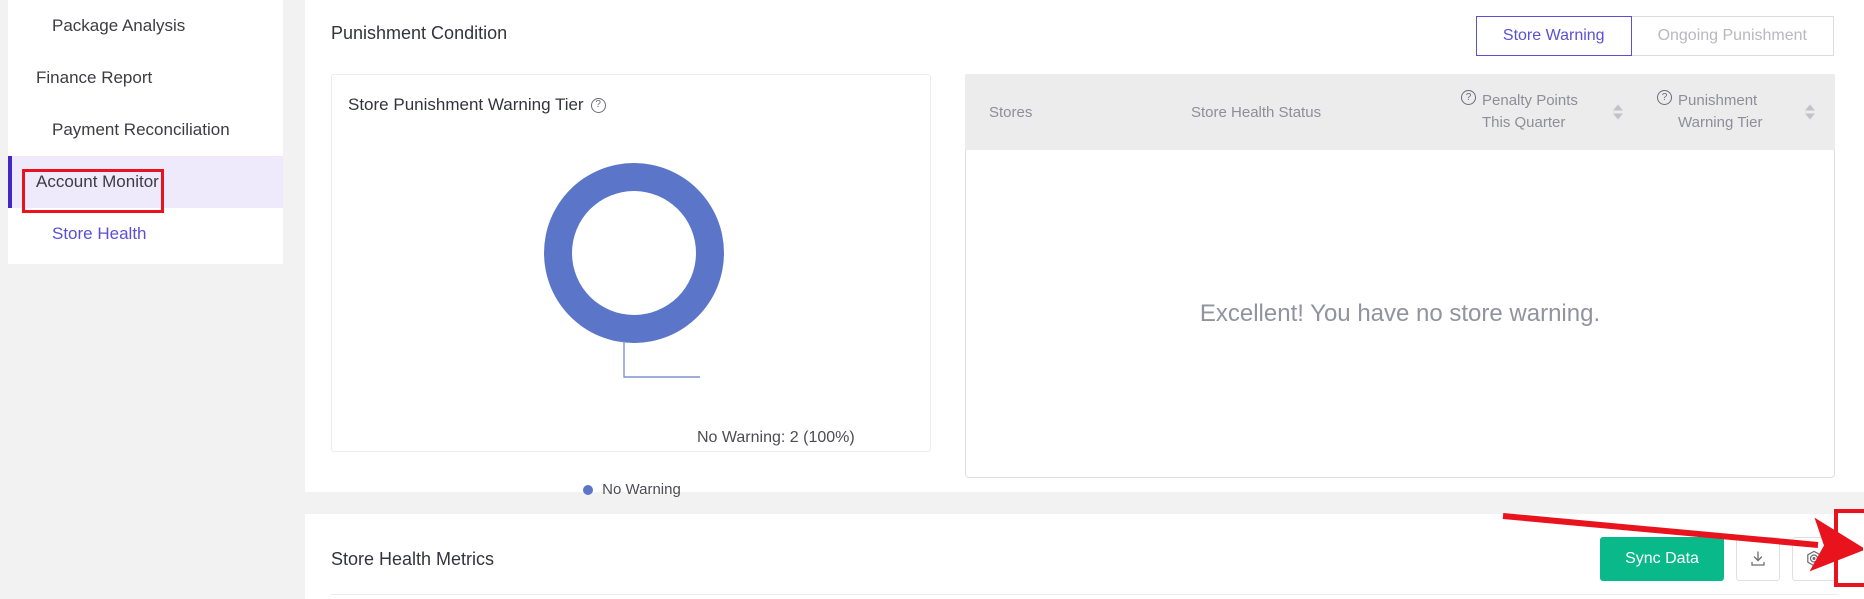 The image size is (1864, 599). I want to click on metrics-divider, so click(1084, 594).